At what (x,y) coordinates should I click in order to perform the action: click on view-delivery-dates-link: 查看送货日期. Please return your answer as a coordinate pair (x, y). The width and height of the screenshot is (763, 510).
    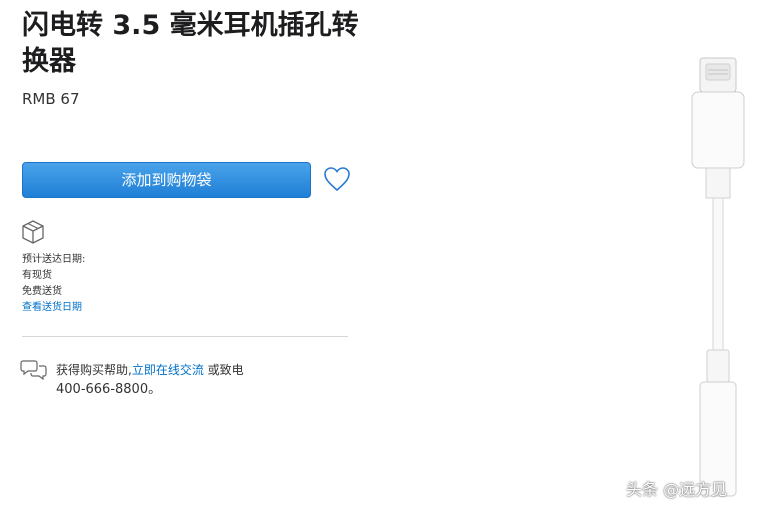
    Looking at the image, I should click on (53, 308).